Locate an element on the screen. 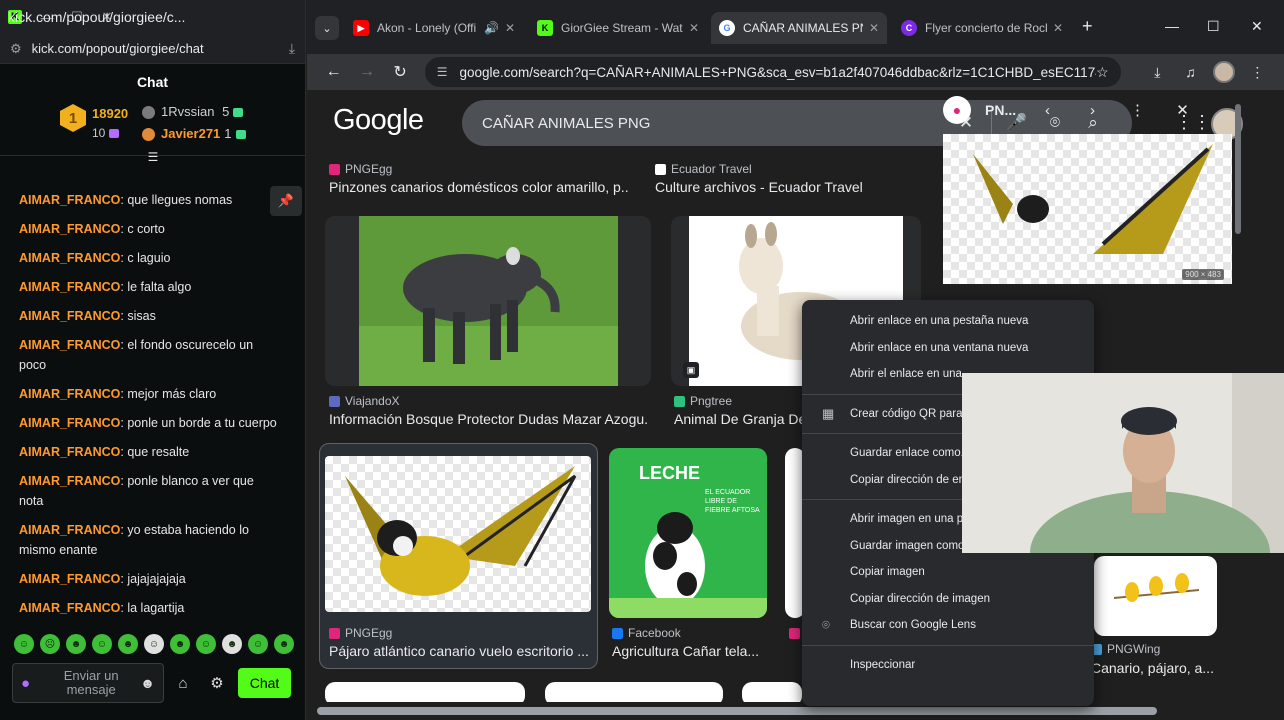 This screenshot has width=1284, height=720. result-source: PNGWing is located at coordinates (1125, 649).